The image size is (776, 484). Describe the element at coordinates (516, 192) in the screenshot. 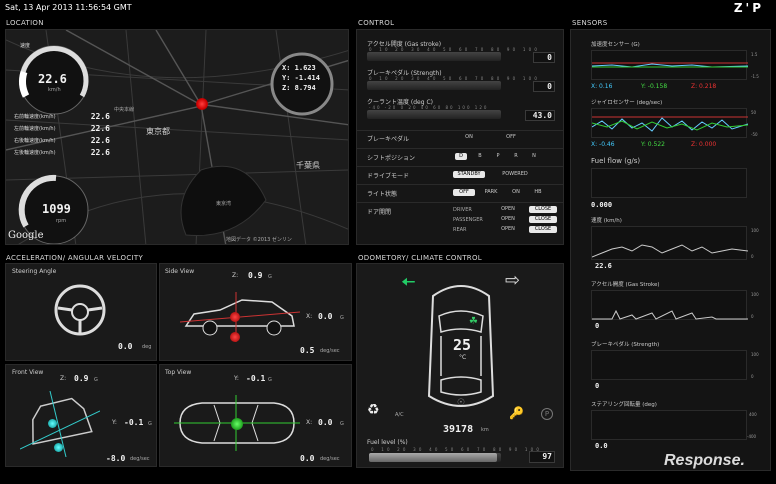

I see `light-on-option: ON` at that location.